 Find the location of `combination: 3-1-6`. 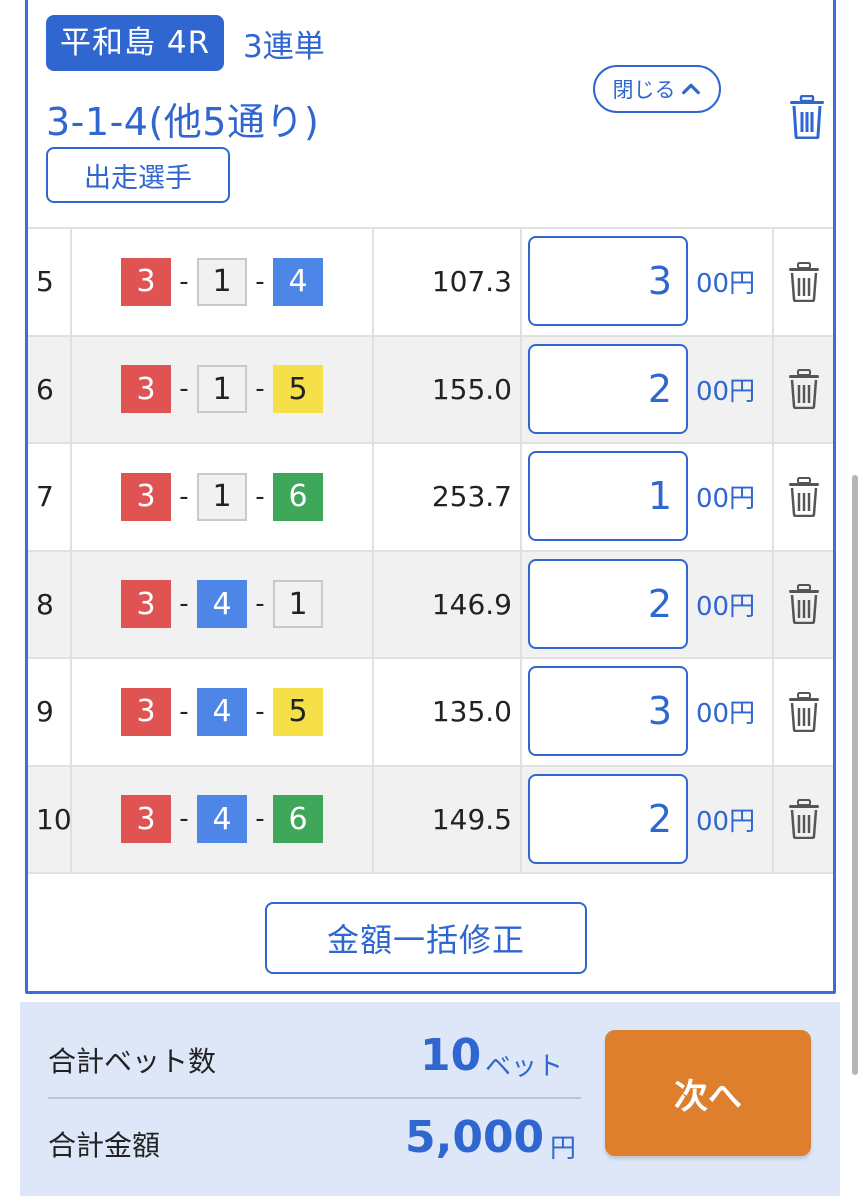

combination: 3-1-6 is located at coordinates (223, 497).